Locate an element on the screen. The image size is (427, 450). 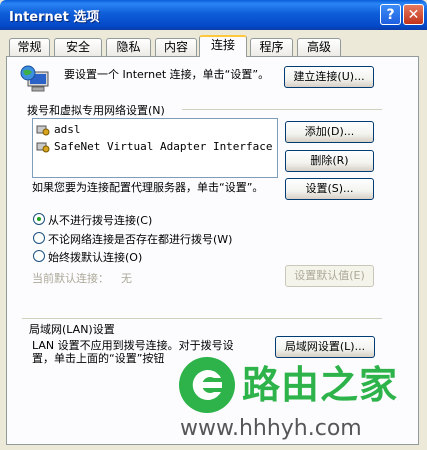
watermark-name: 路由之家 is located at coordinates (320, 385).